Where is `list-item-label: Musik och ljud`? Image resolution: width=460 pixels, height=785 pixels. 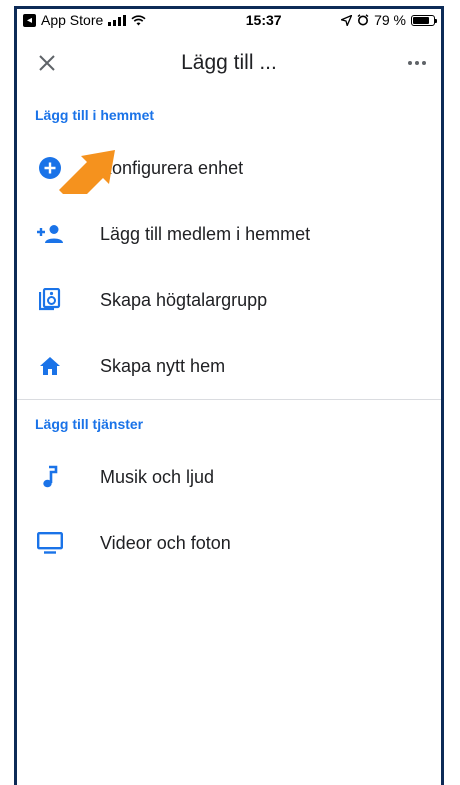 list-item-label: Musik och ljud is located at coordinates (157, 476).